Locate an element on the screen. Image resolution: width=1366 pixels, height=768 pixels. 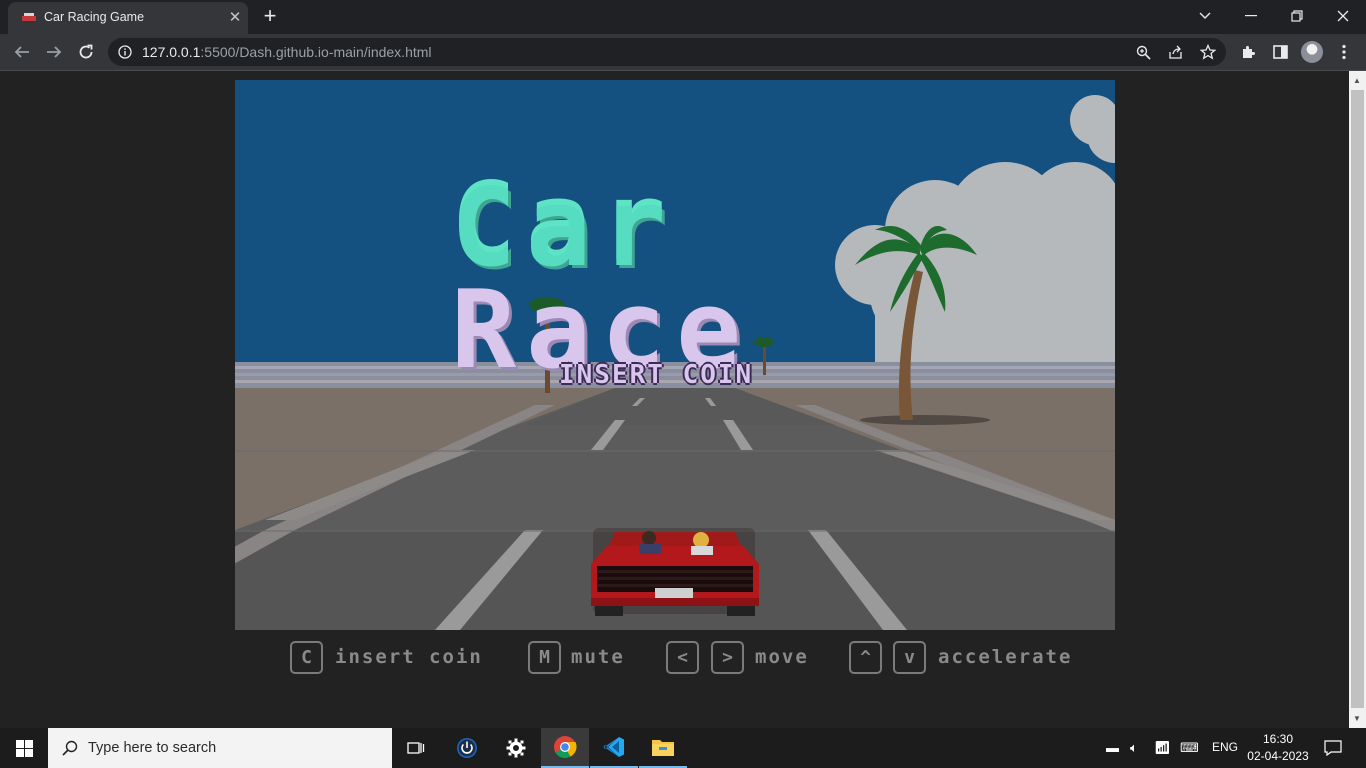
power-app-button is located at coordinates (467, 748).